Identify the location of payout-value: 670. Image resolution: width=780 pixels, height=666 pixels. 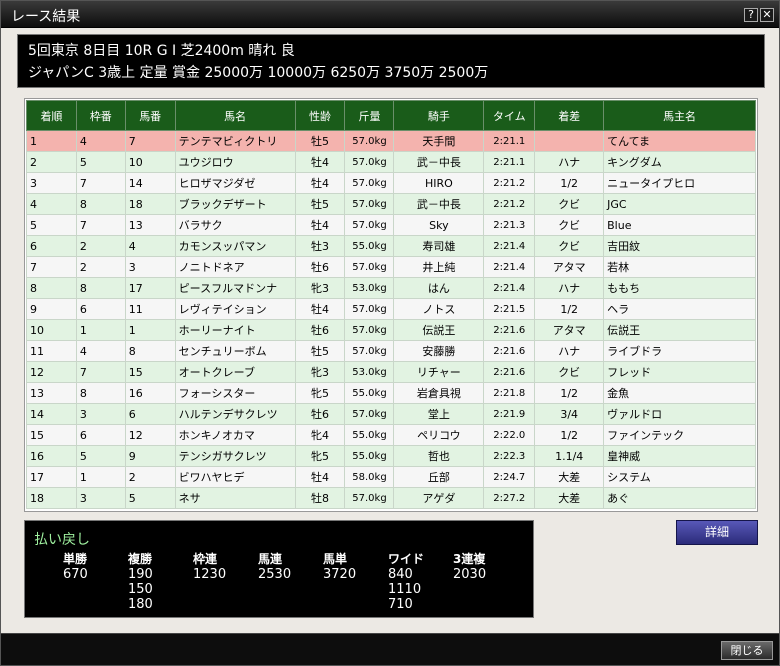
(75, 574).